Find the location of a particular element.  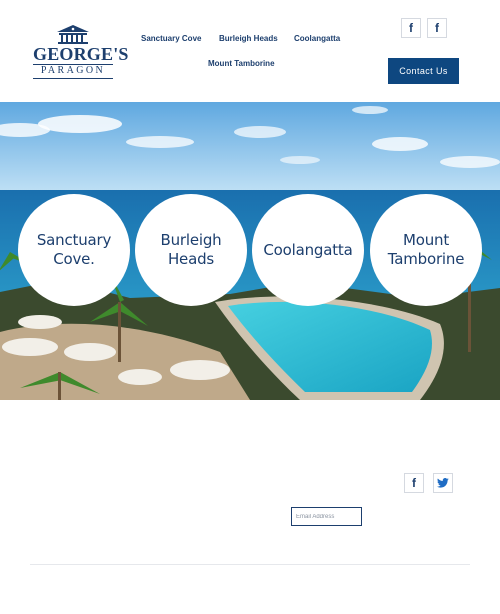

footer-twitter-button is located at coordinates (443, 483).